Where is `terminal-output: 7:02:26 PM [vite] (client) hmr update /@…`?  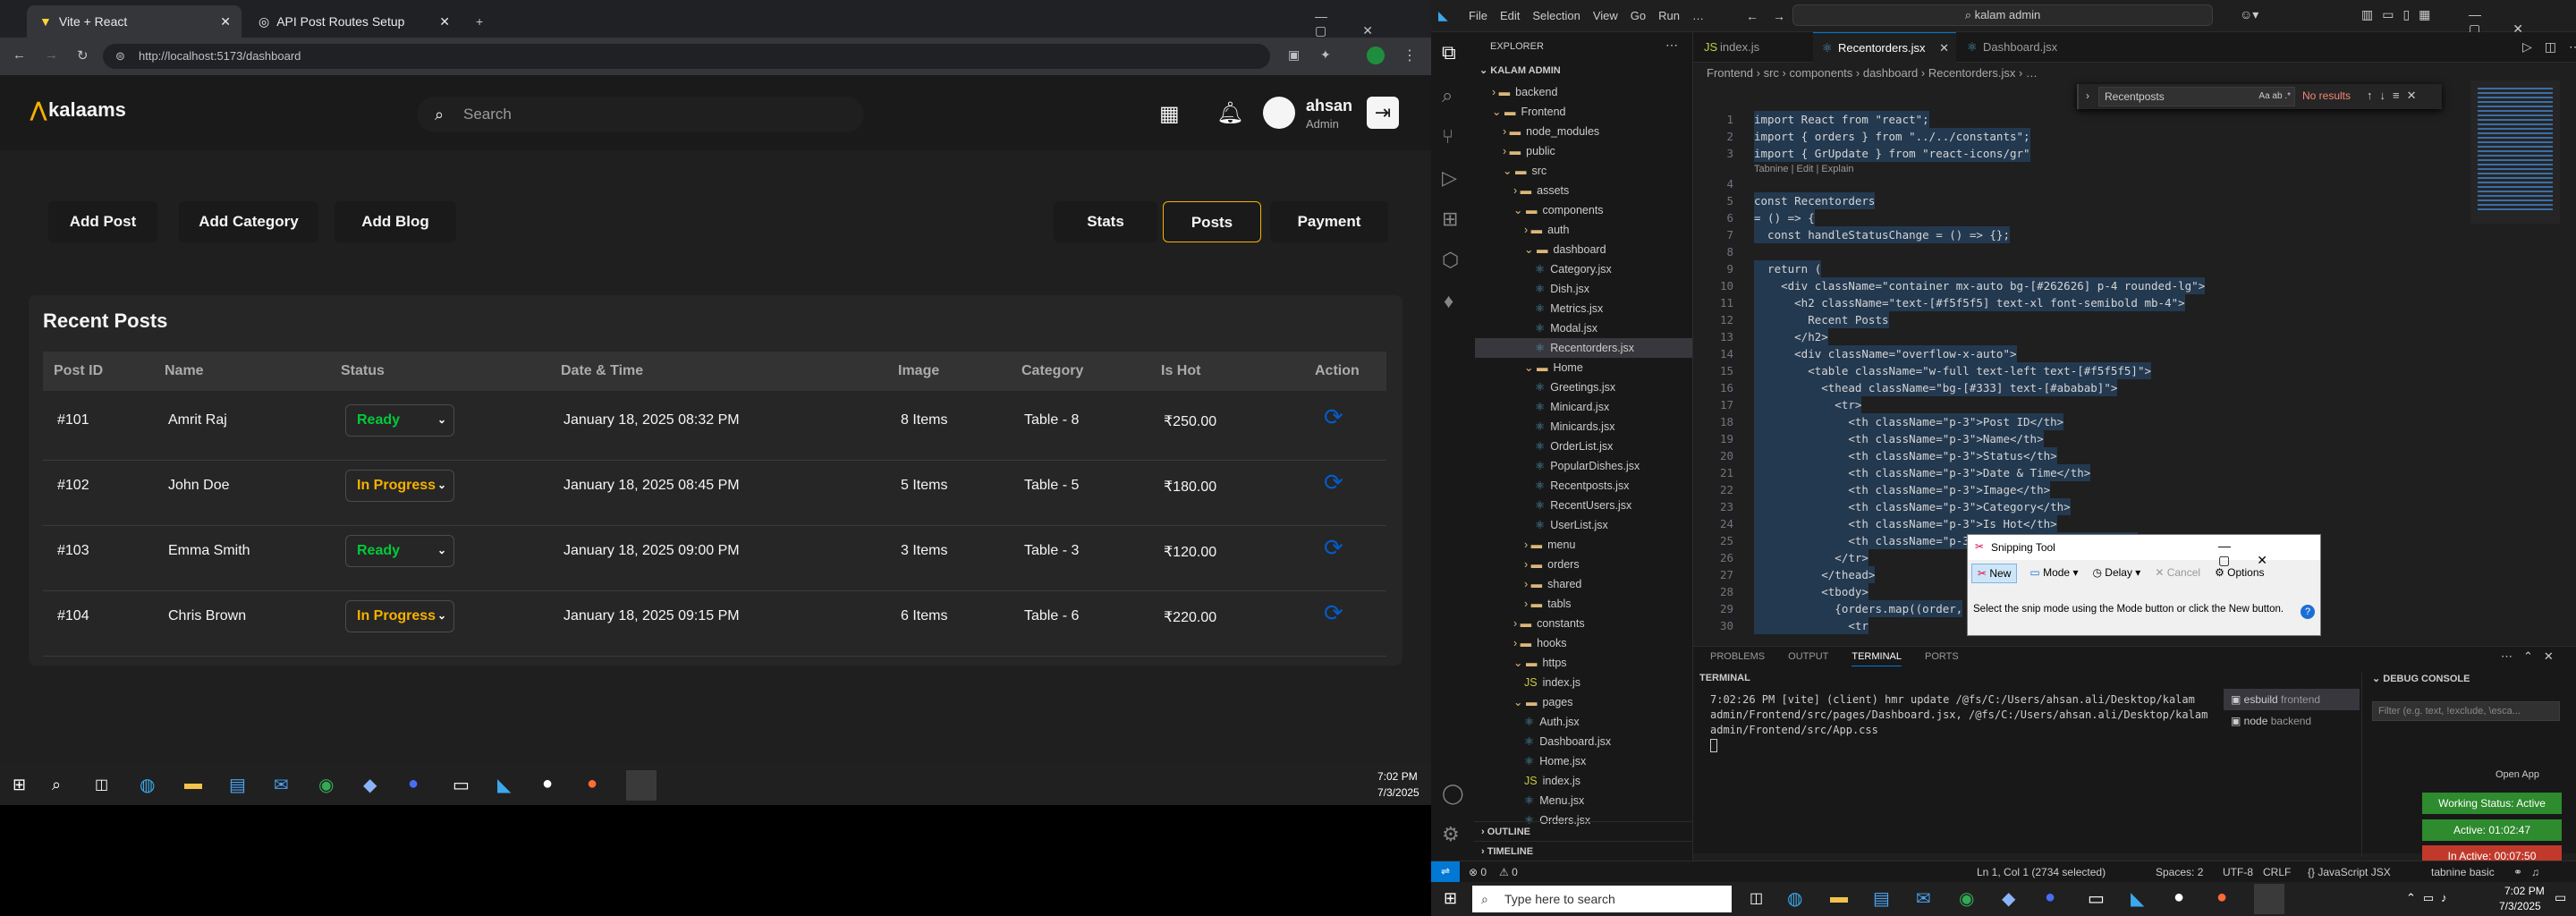 terminal-output: 7:02:26 PM [vite] (client) hmr update /@… is located at coordinates (1960, 715).